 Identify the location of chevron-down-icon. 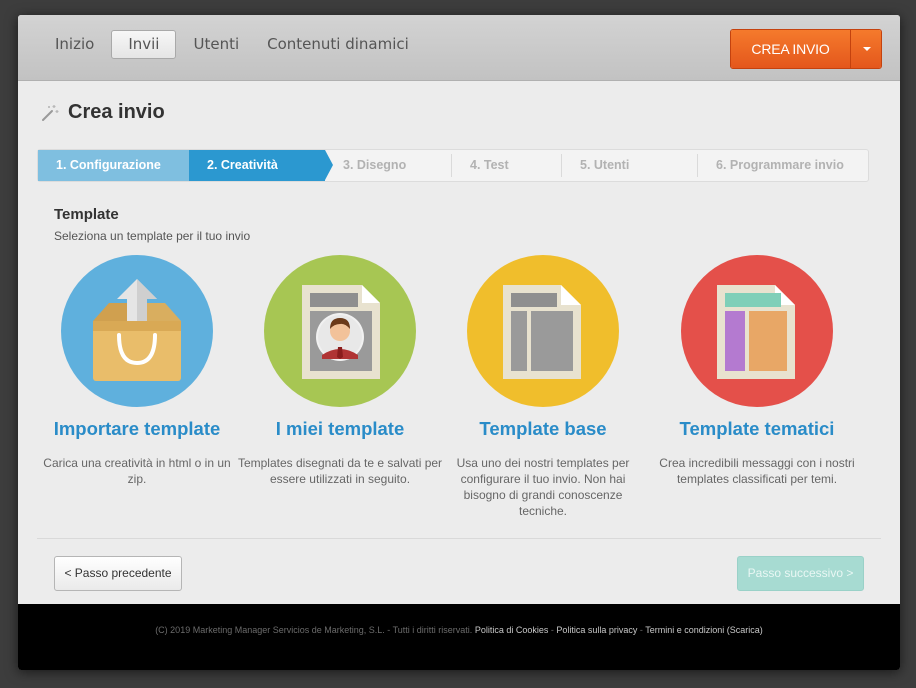
(865, 49).